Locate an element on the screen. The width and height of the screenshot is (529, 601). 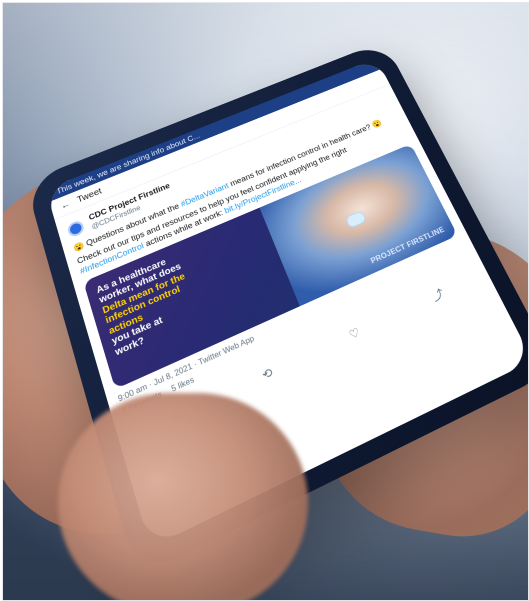
share-icon: ⤴ is located at coordinates (438, 295).